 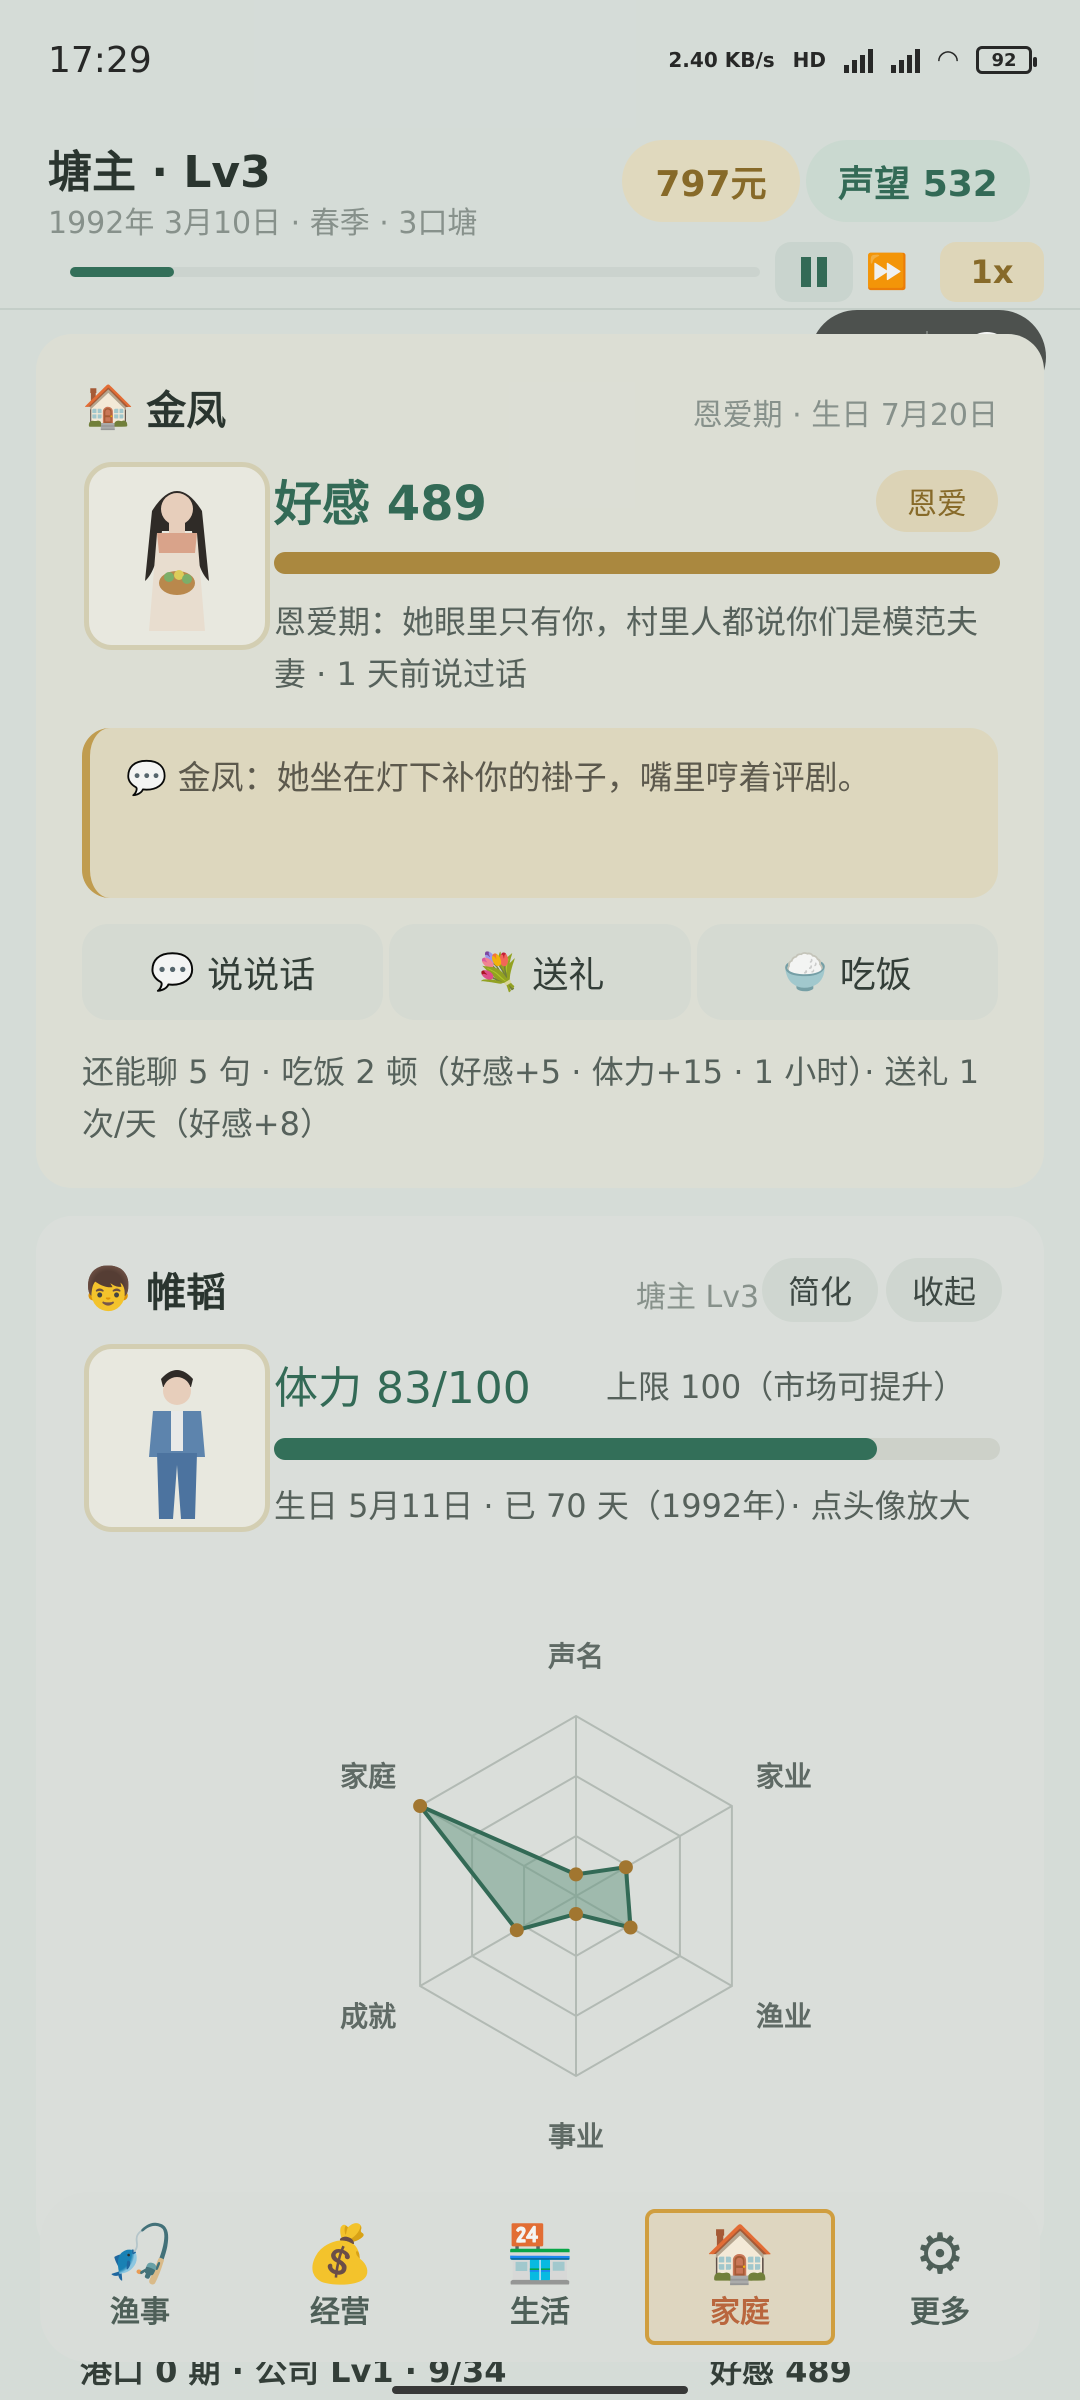 I want to click on spouse-meta: 恩爱期 · 生日 7月20日, so click(x=845, y=415).